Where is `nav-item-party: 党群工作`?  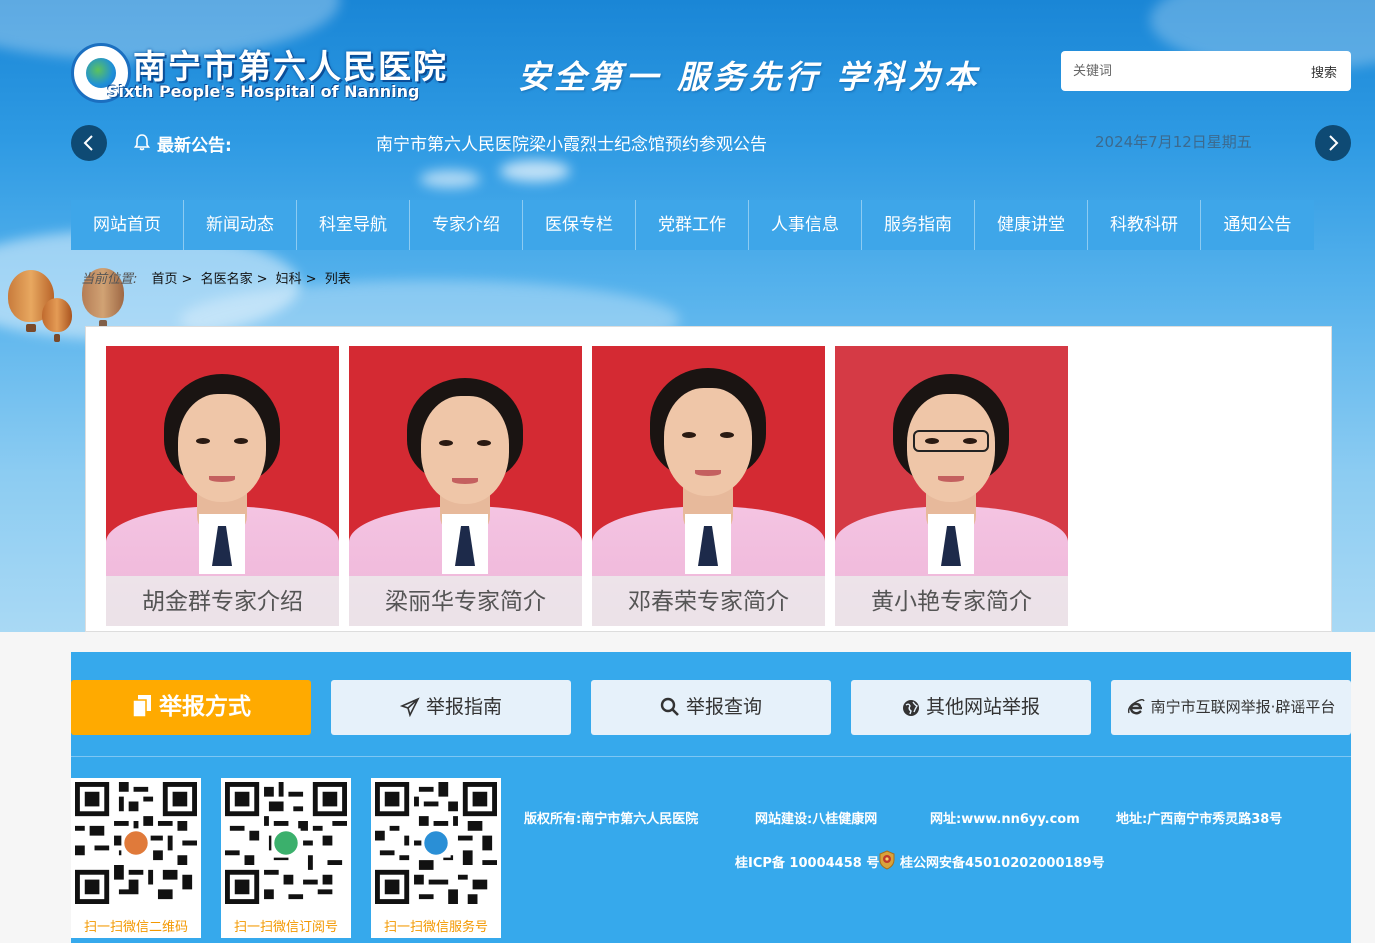 nav-item-party: 党群工作 is located at coordinates (692, 225).